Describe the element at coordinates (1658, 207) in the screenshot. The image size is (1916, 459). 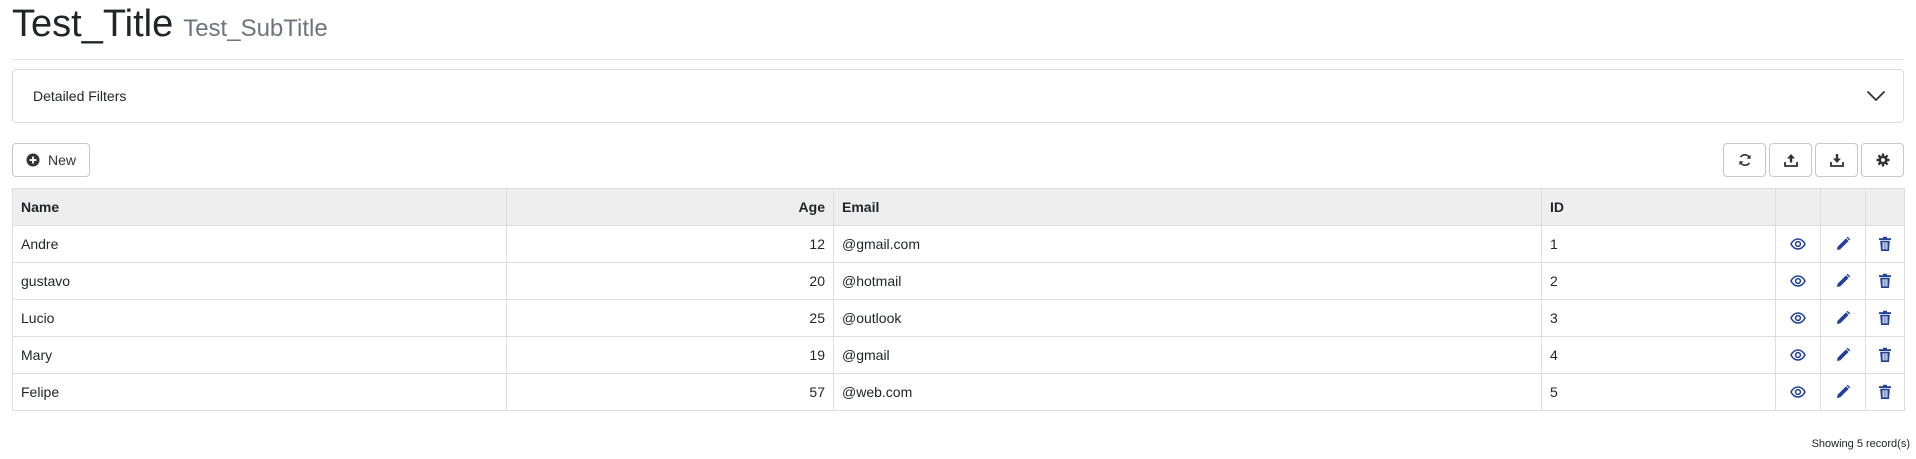
I see `column-header-id: ID` at that location.